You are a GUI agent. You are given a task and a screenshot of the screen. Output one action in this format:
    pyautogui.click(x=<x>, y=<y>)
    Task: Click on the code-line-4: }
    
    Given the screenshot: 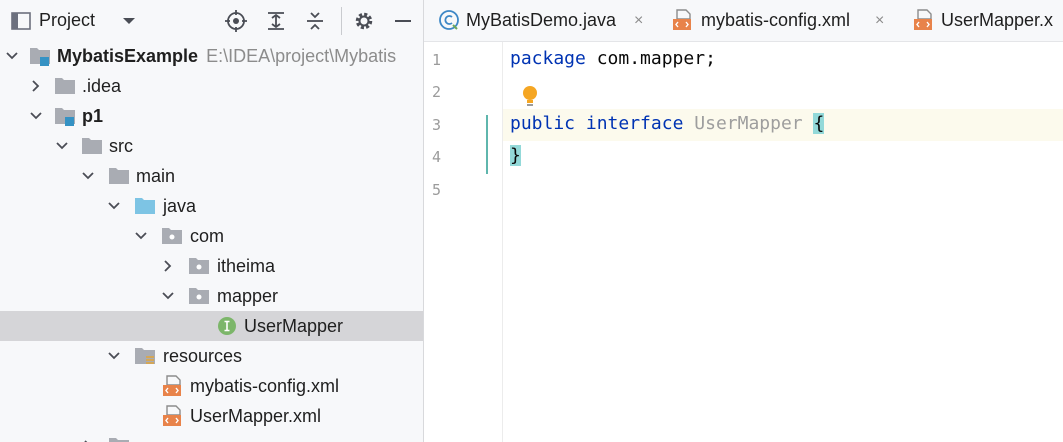 What is the action you would take?
    pyautogui.click(x=515, y=155)
    